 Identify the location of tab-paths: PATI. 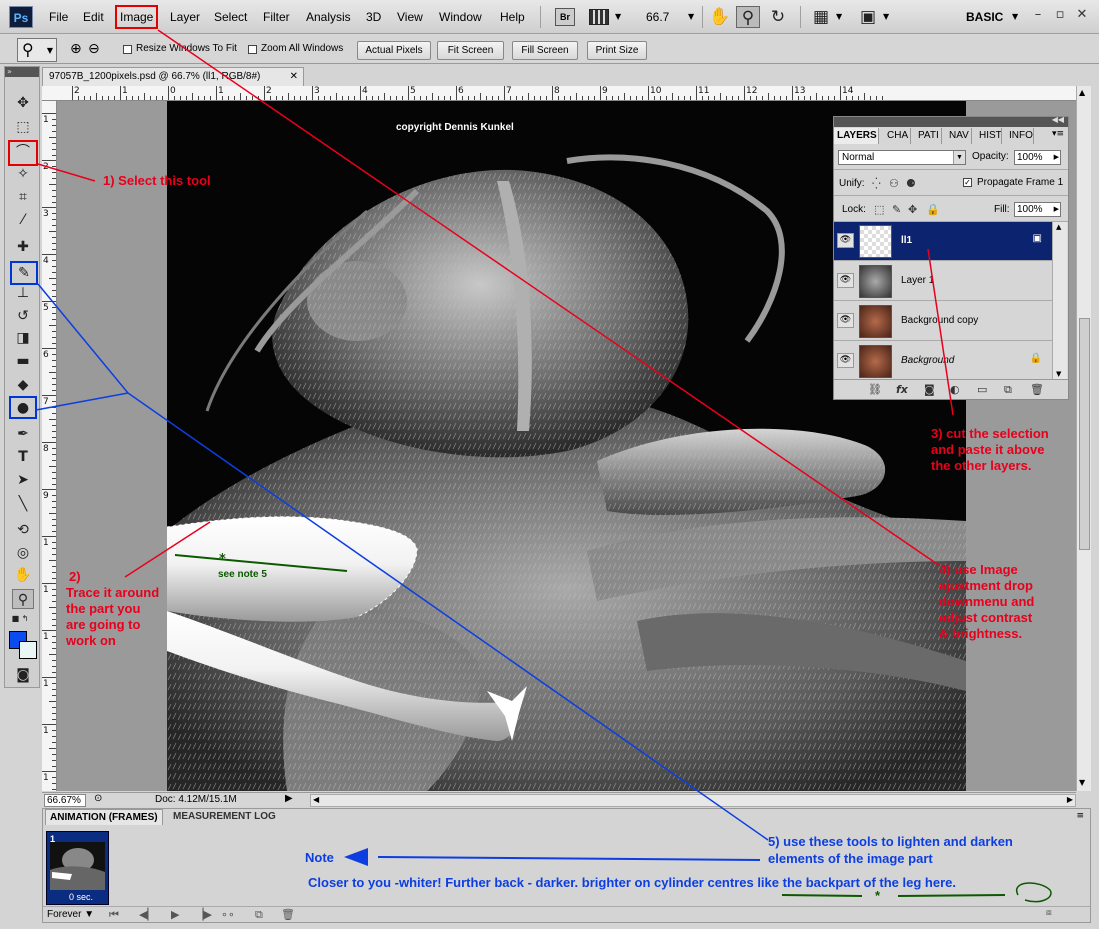
(928, 136).